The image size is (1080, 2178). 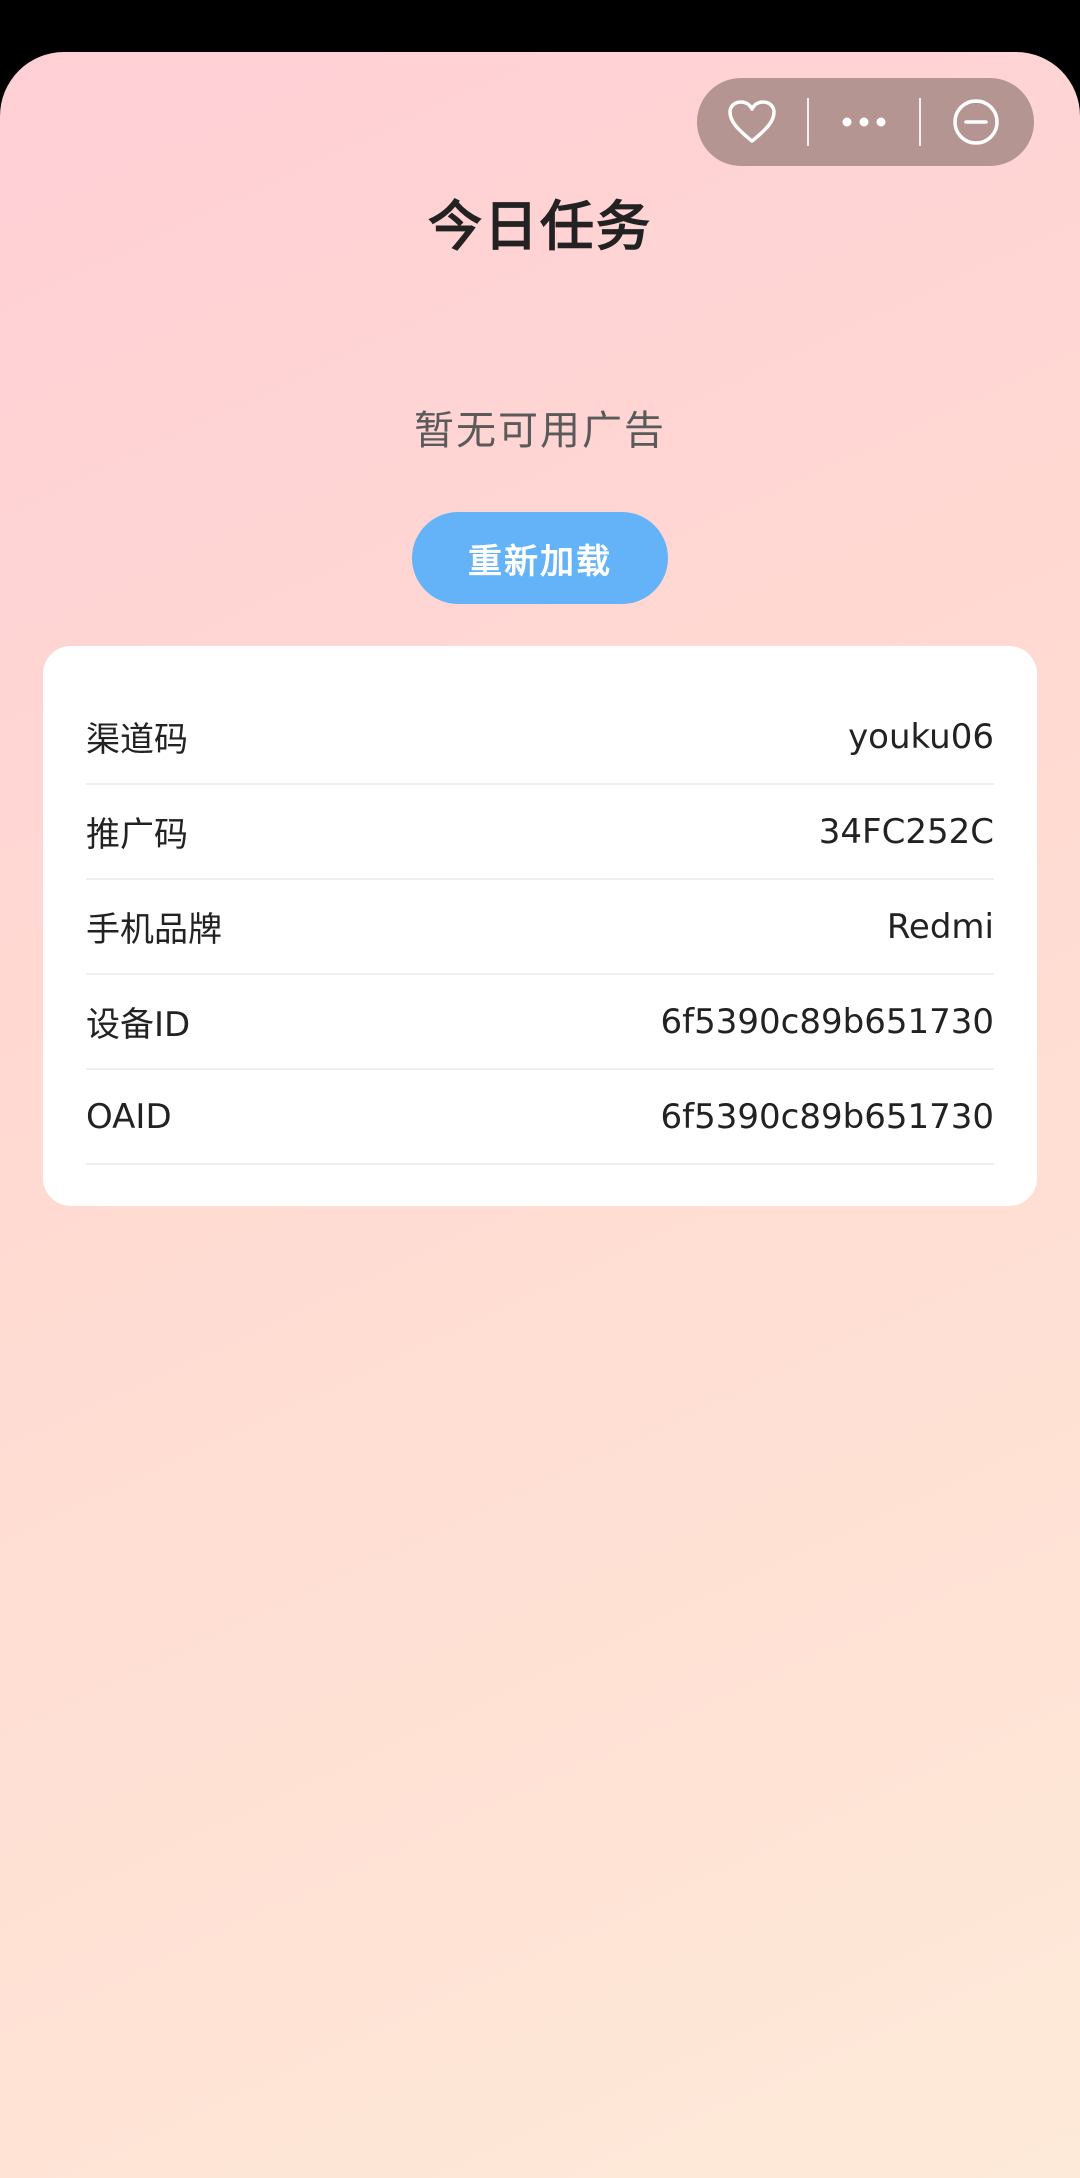 What do you see at coordinates (921, 736) in the screenshot?
I see `info-value: youku06` at bounding box center [921, 736].